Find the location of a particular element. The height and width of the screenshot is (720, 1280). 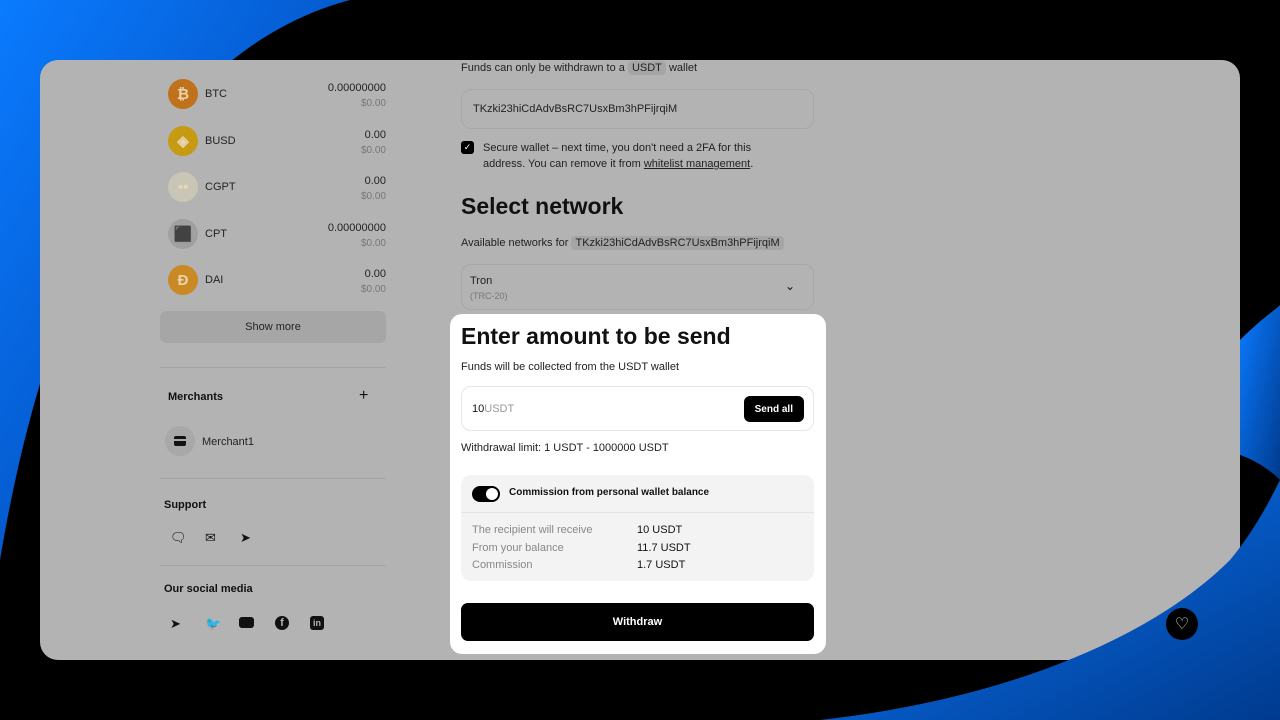

commission-toggle is located at coordinates (486, 494).